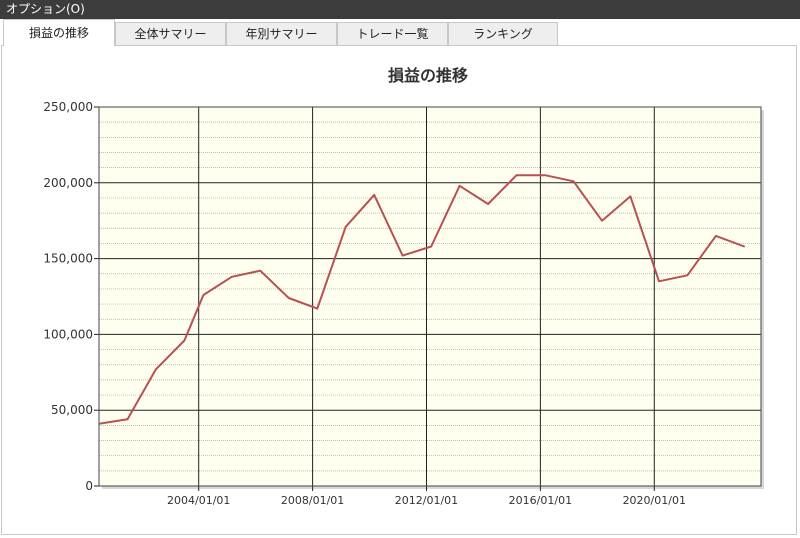  What do you see at coordinates (392, 34) in the screenshot?
I see `tab-trade-list: トレード一覧` at bounding box center [392, 34].